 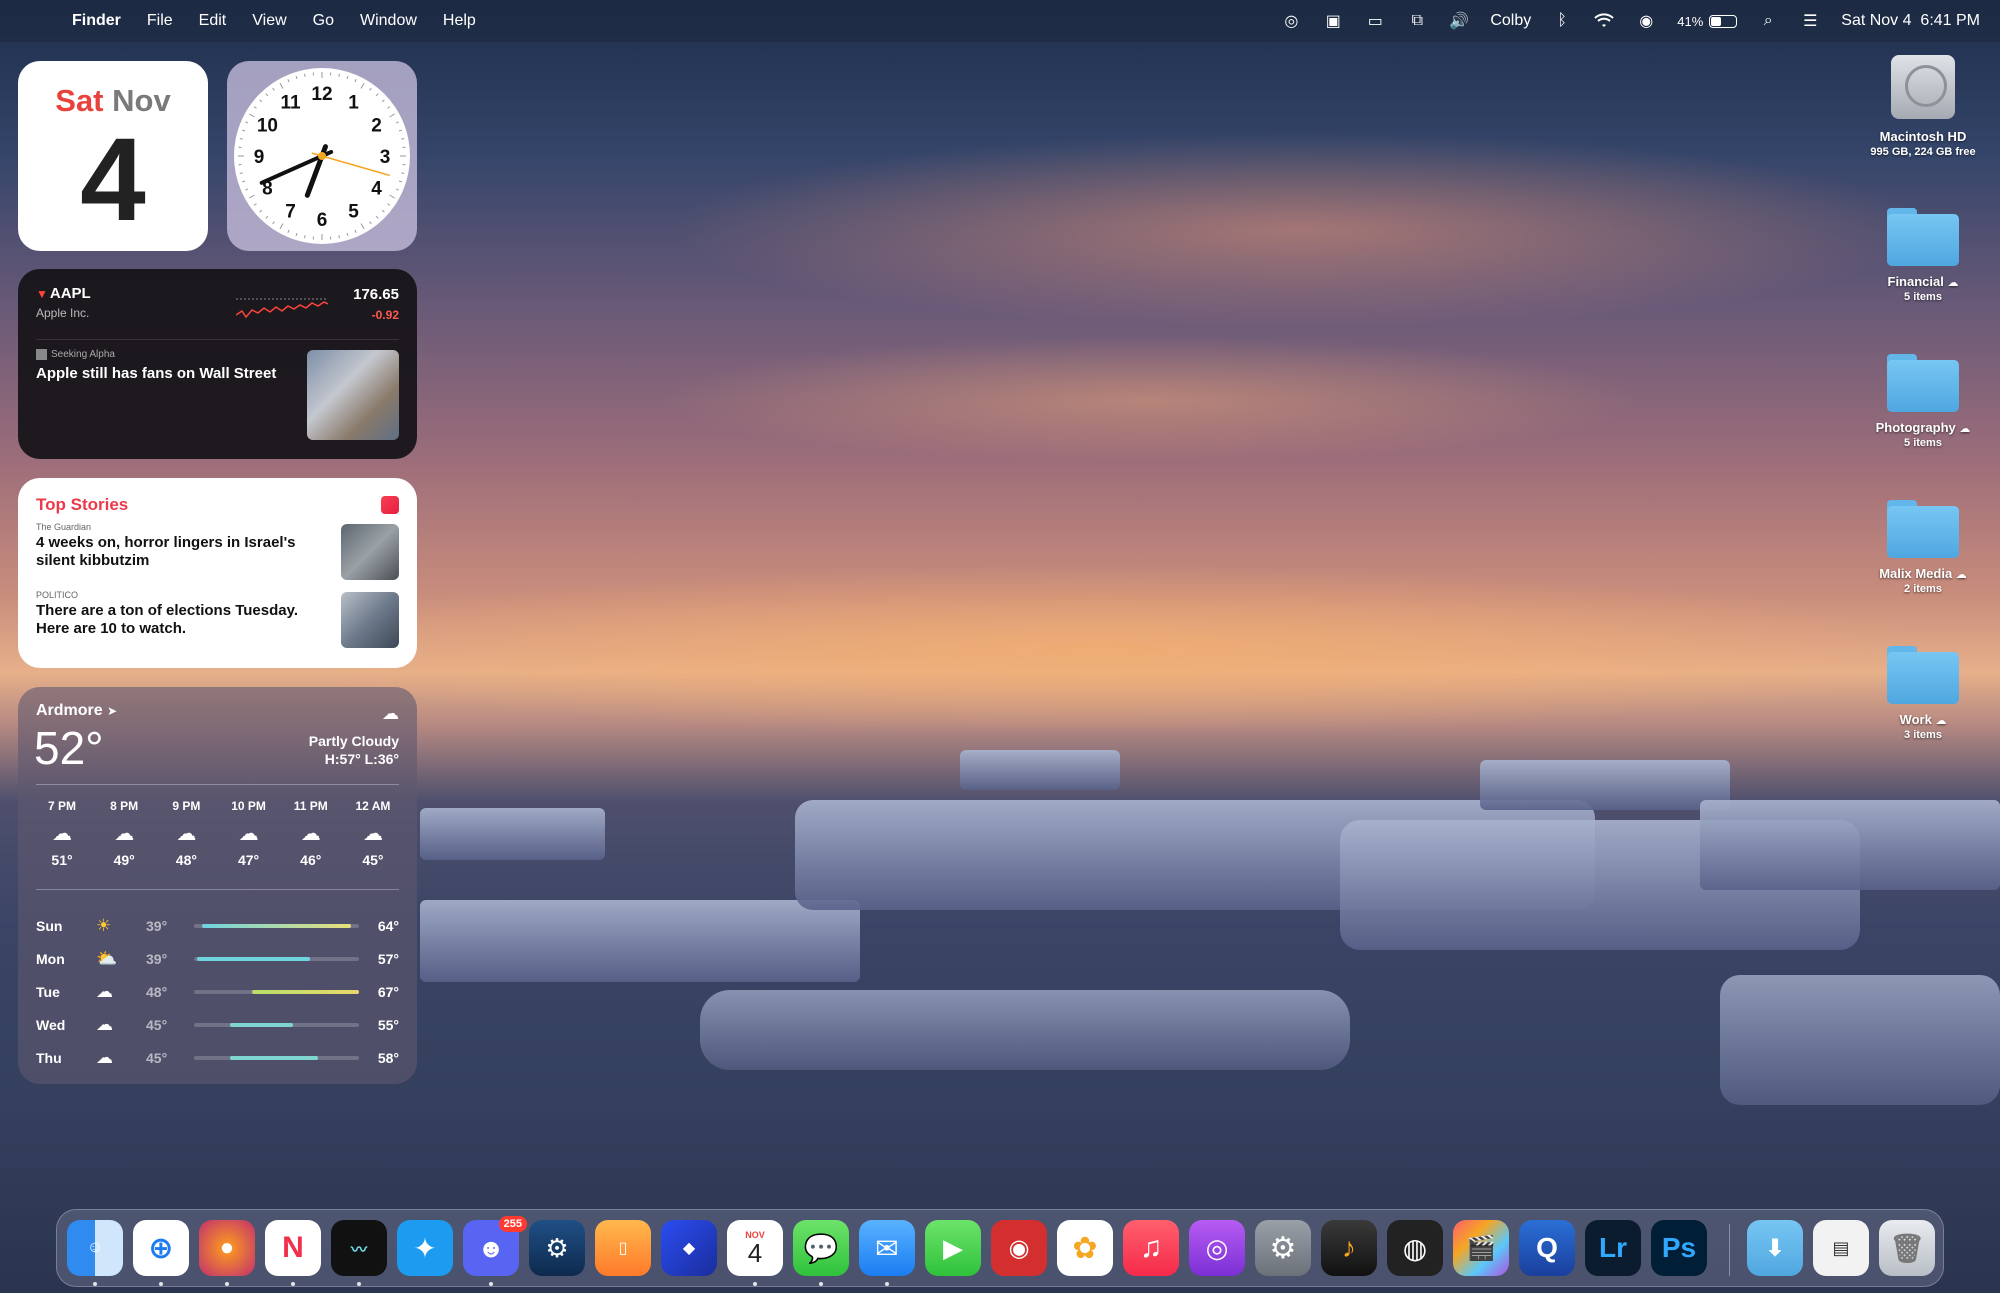 I want to click on hourly-item: 11 PM ☁ 46°, so click(x=311, y=833).